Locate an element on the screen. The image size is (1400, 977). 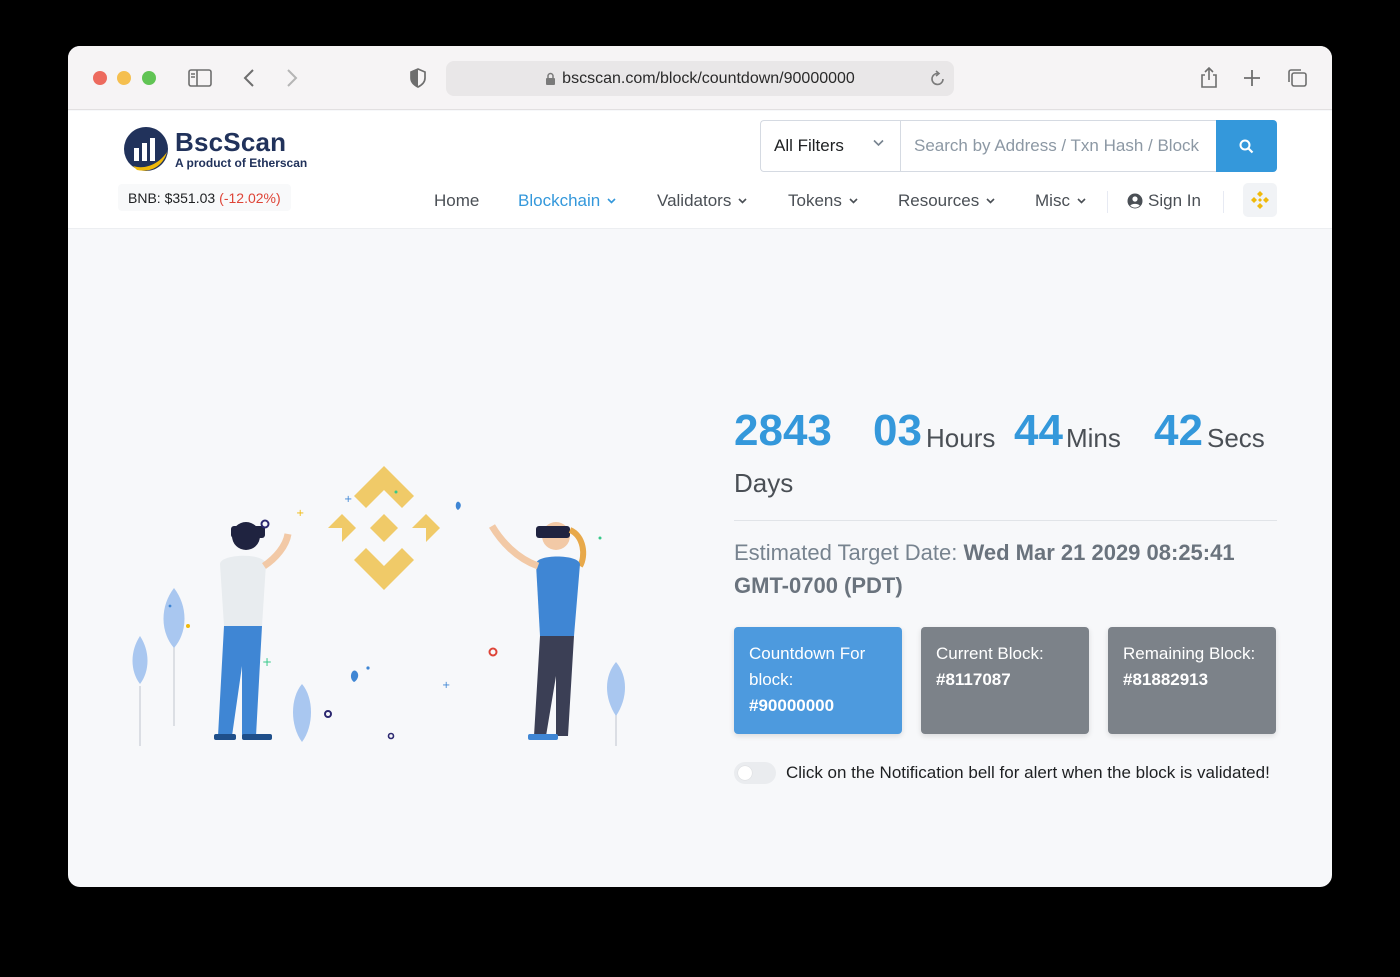
remaining-block-card: Remaining Block: #81882913 is located at coordinates (1192, 680).